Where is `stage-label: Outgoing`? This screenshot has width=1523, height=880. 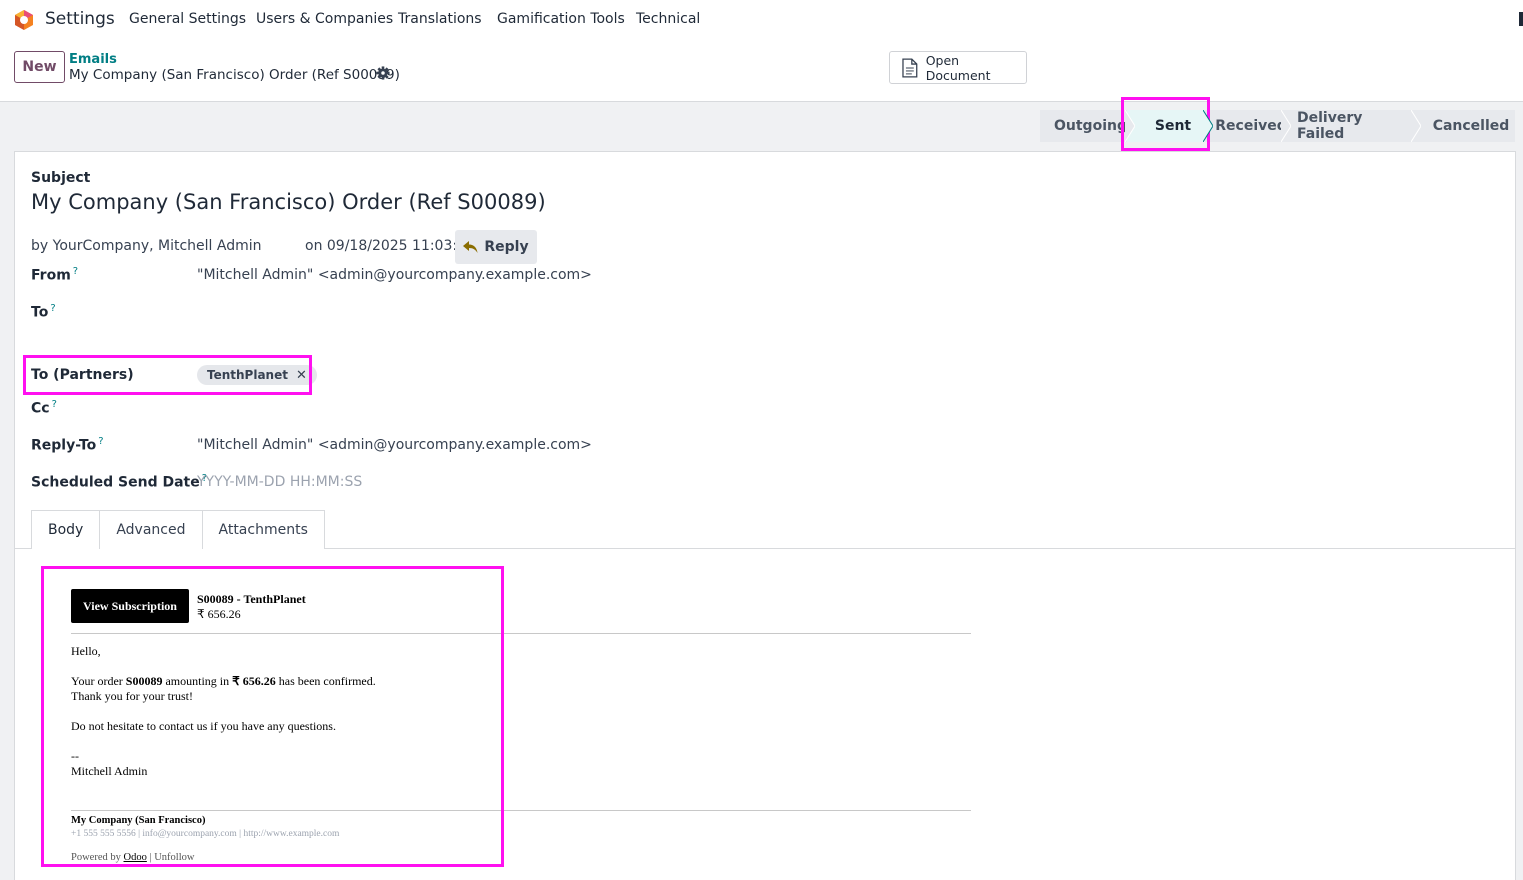 stage-label: Outgoing is located at coordinates (1090, 126).